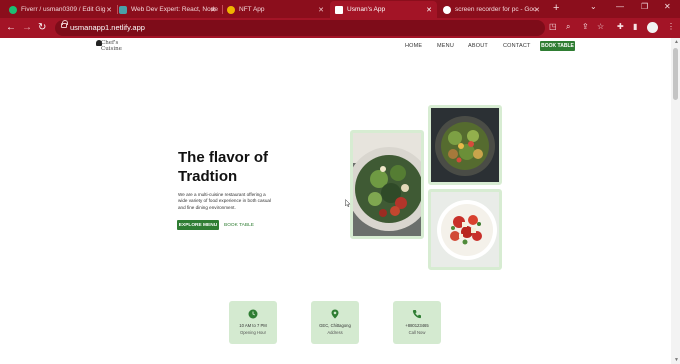 Image resolution: width=680 pixels, height=364 pixels. What do you see at coordinates (198, 225) in the screenshot?
I see `explore-menu-button: EXPLORE MENU` at bounding box center [198, 225].